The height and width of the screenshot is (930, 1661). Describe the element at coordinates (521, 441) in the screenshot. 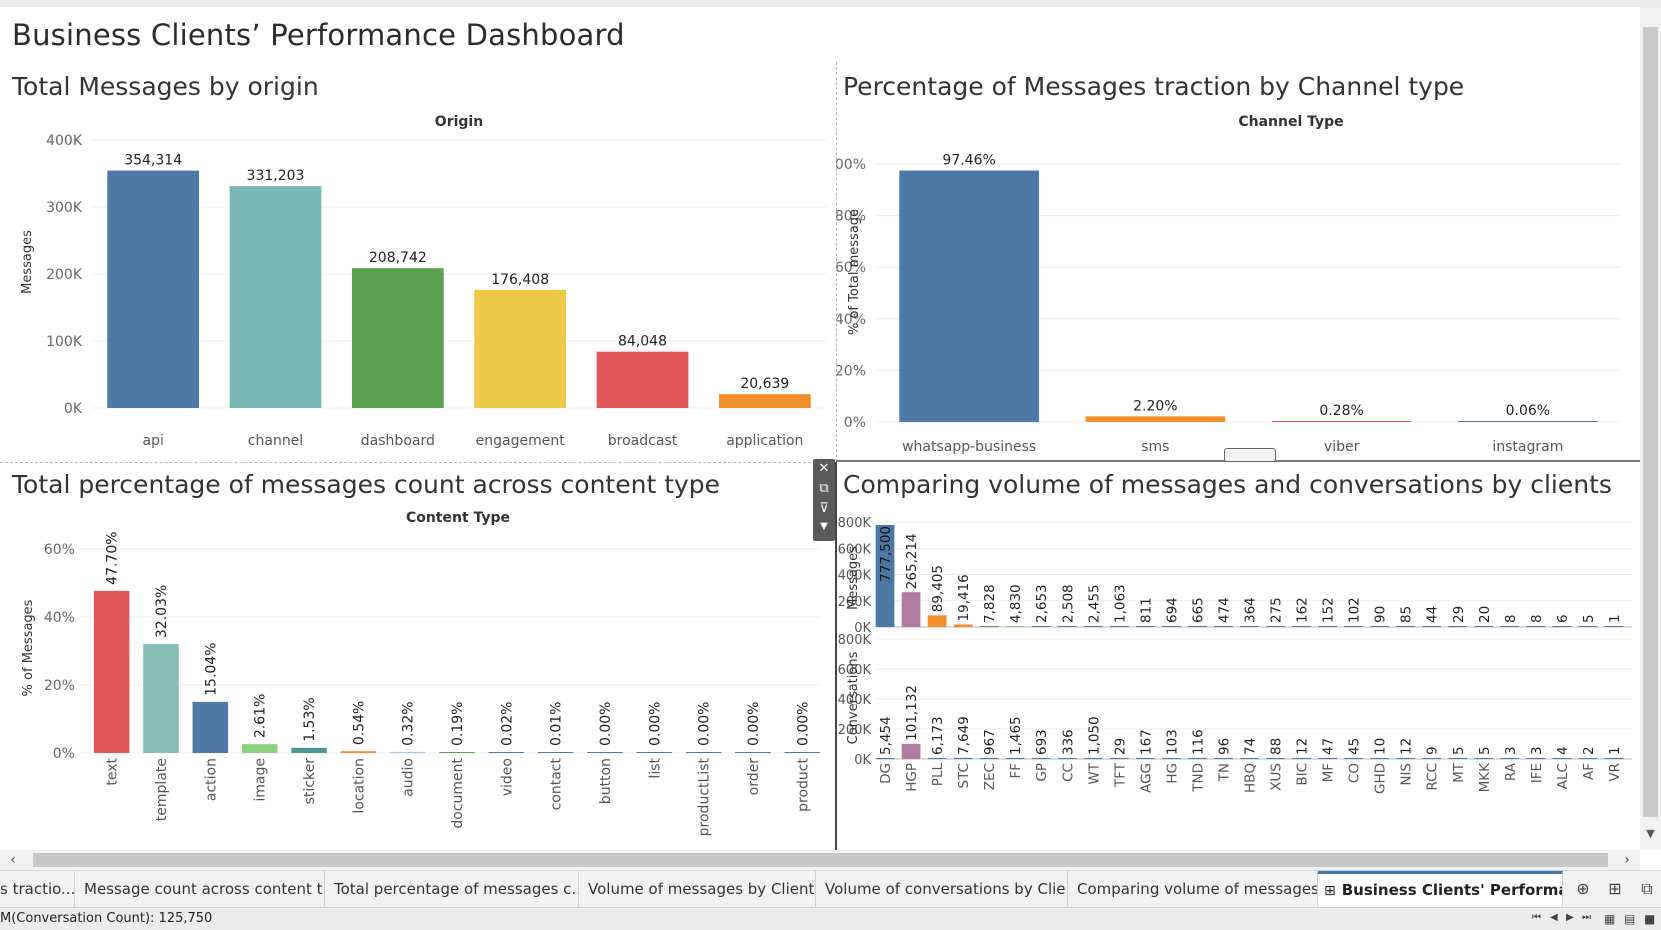

I see `category-label: engagement` at that location.